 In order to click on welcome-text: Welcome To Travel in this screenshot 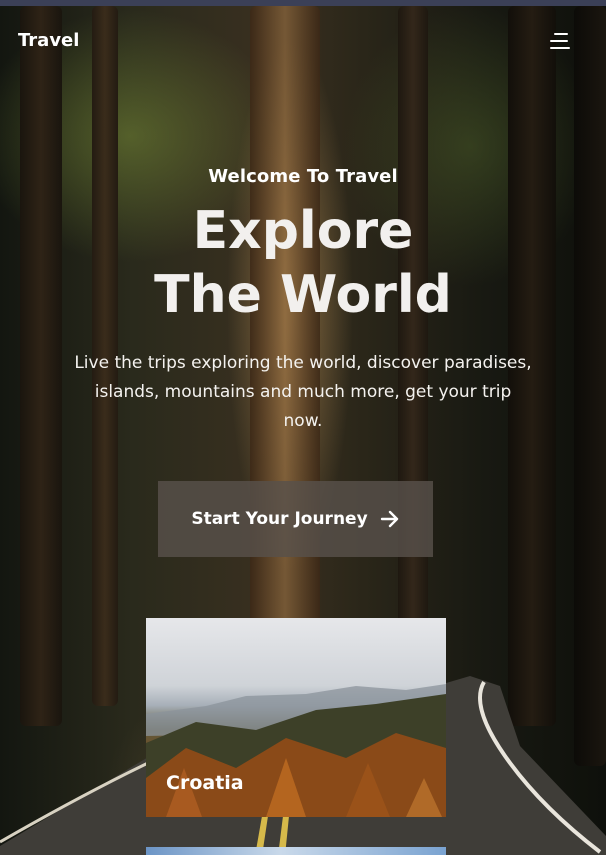, I will do `click(303, 176)`.